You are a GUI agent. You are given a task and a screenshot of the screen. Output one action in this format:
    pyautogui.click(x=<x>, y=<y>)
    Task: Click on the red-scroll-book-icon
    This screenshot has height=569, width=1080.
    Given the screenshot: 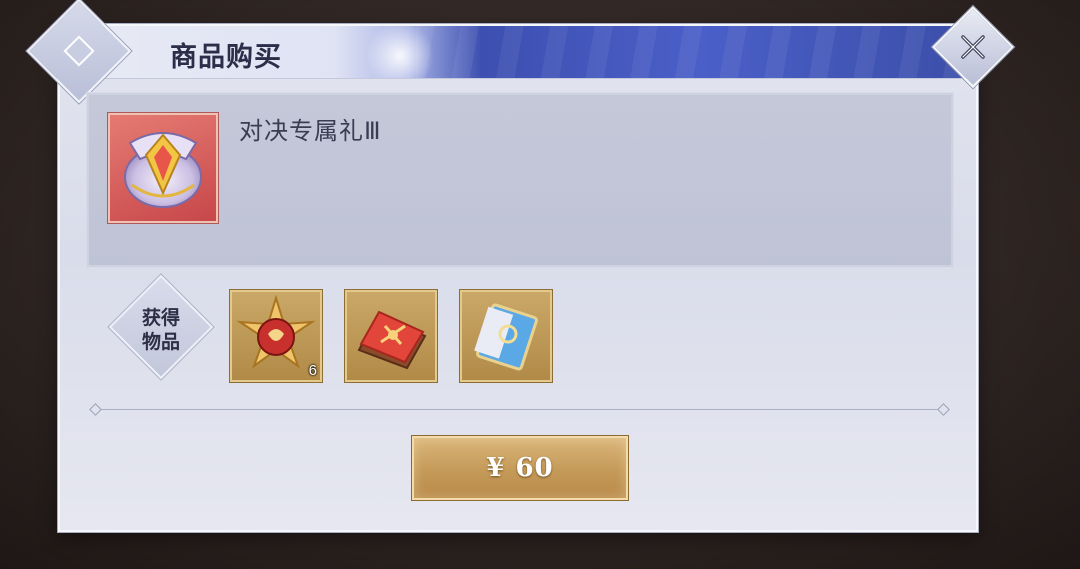 What is the action you would take?
    pyautogui.click(x=392, y=340)
    